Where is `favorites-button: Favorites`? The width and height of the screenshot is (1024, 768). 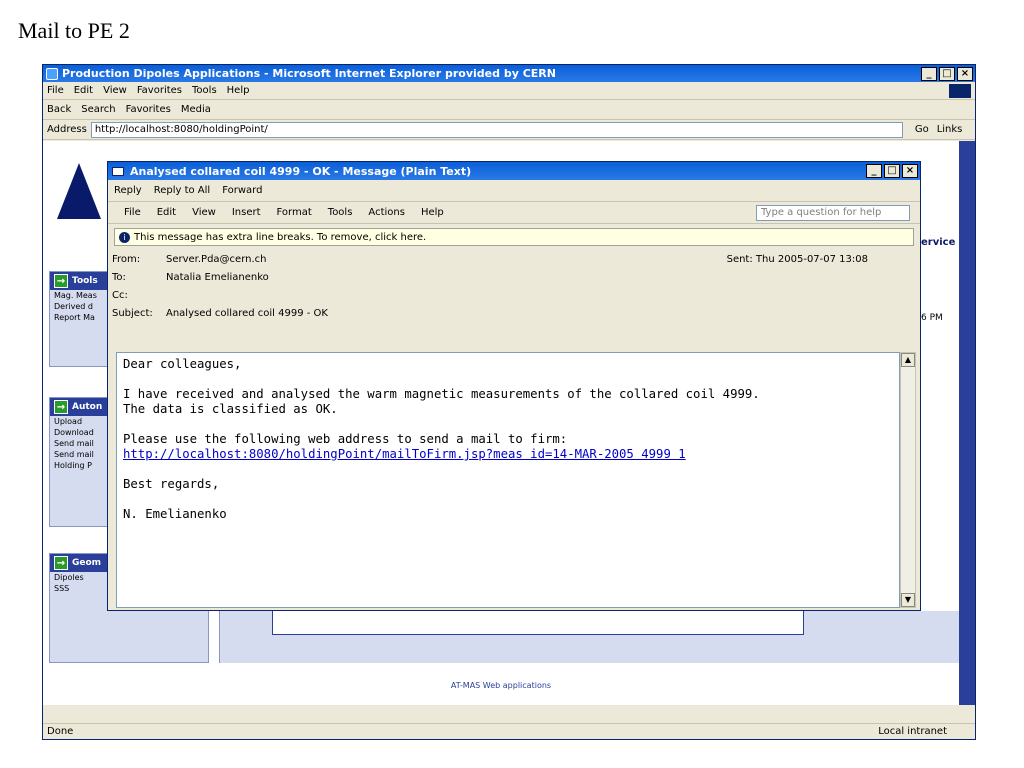 favorites-button: Favorites is located at coordinates (148, 109).